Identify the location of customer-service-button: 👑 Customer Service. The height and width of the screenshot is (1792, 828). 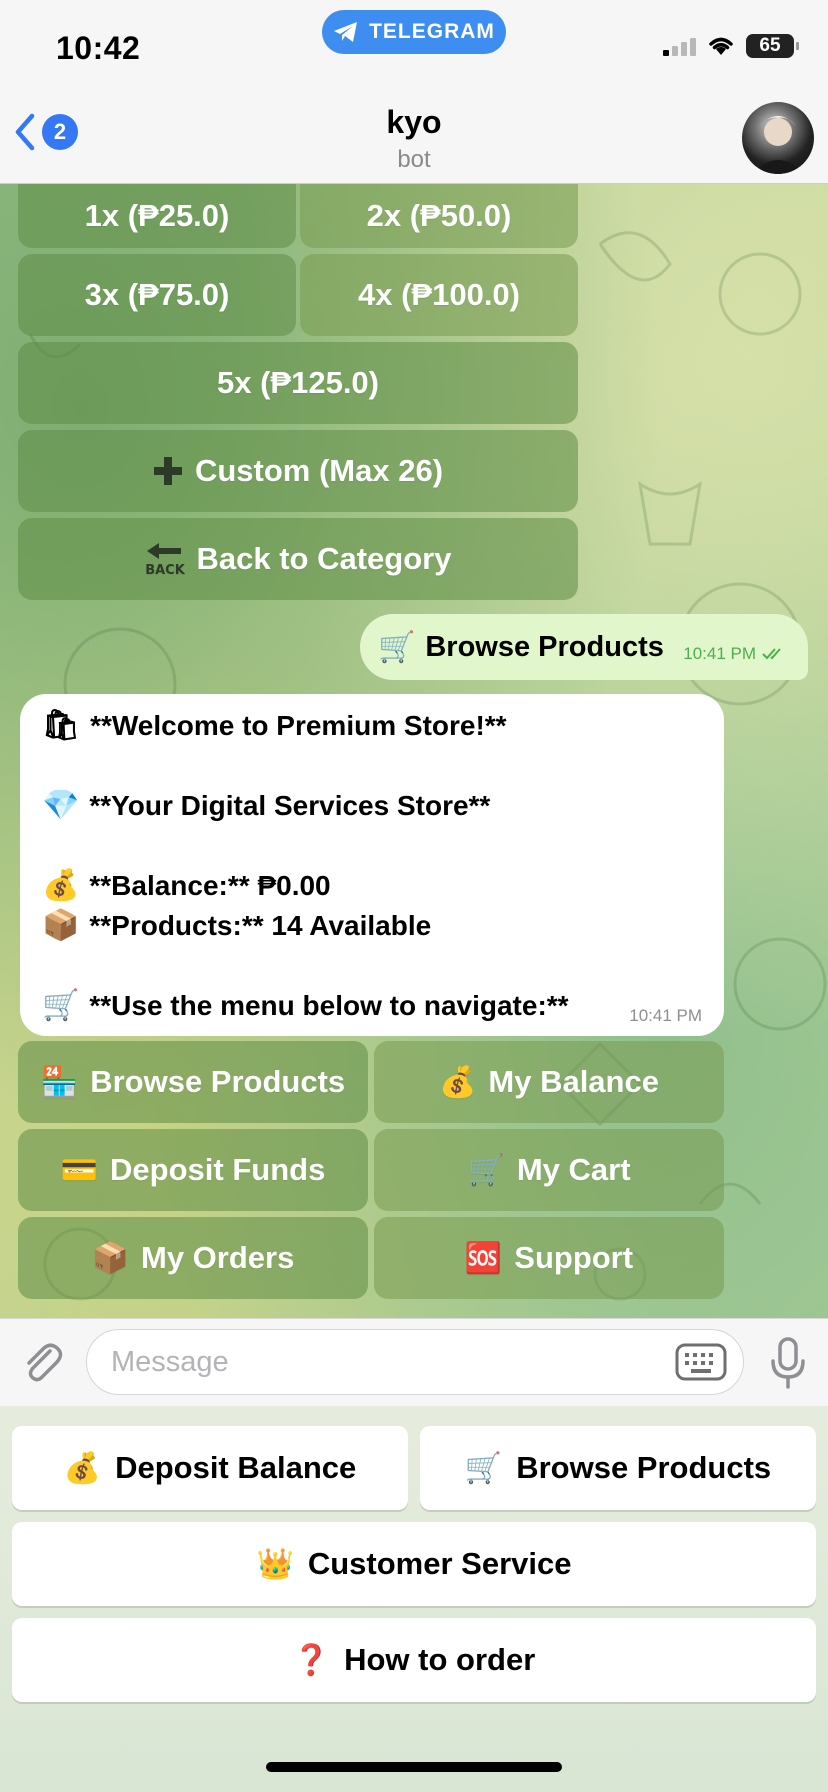
(414, 1564).